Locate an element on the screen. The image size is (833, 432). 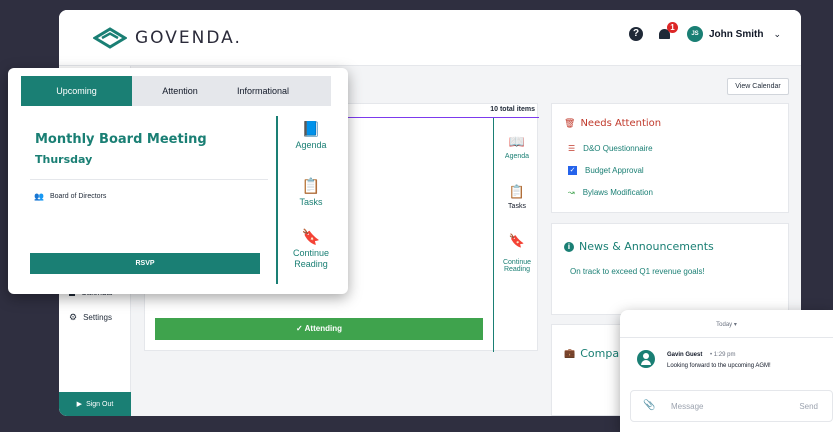
signature-icon: ↝ is located at coordinates (571, 192).